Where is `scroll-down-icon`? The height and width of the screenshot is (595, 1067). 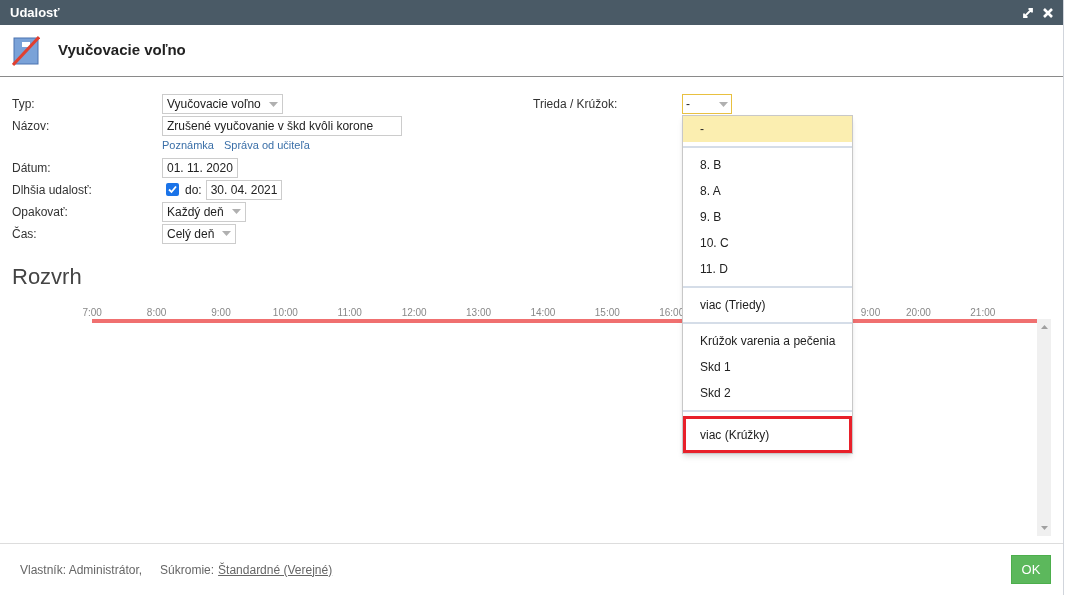 scroll-down-icon is located at coordinates (1044, 527).